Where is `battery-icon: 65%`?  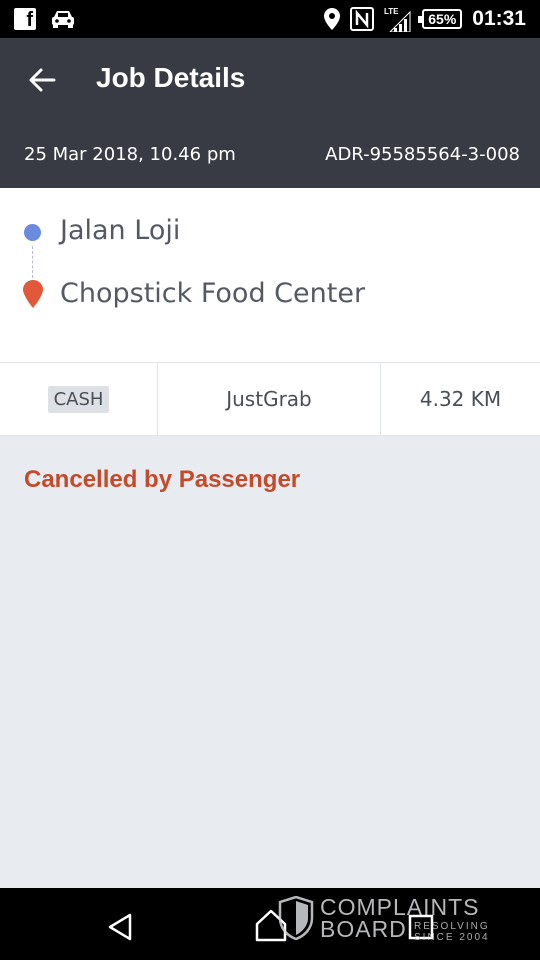 battery-icon: 65% is located at coordinates (440, 19).